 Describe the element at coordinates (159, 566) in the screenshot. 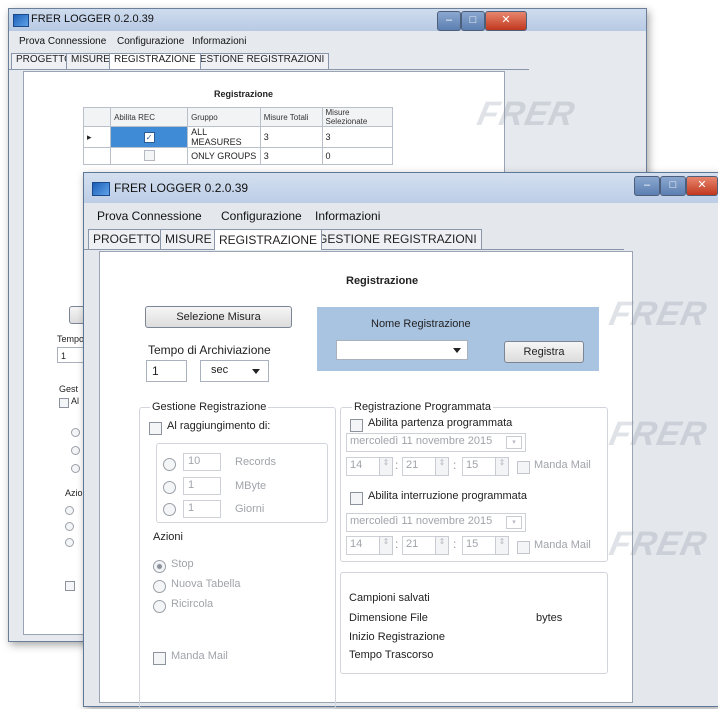

I see `stop-radio` at that location.